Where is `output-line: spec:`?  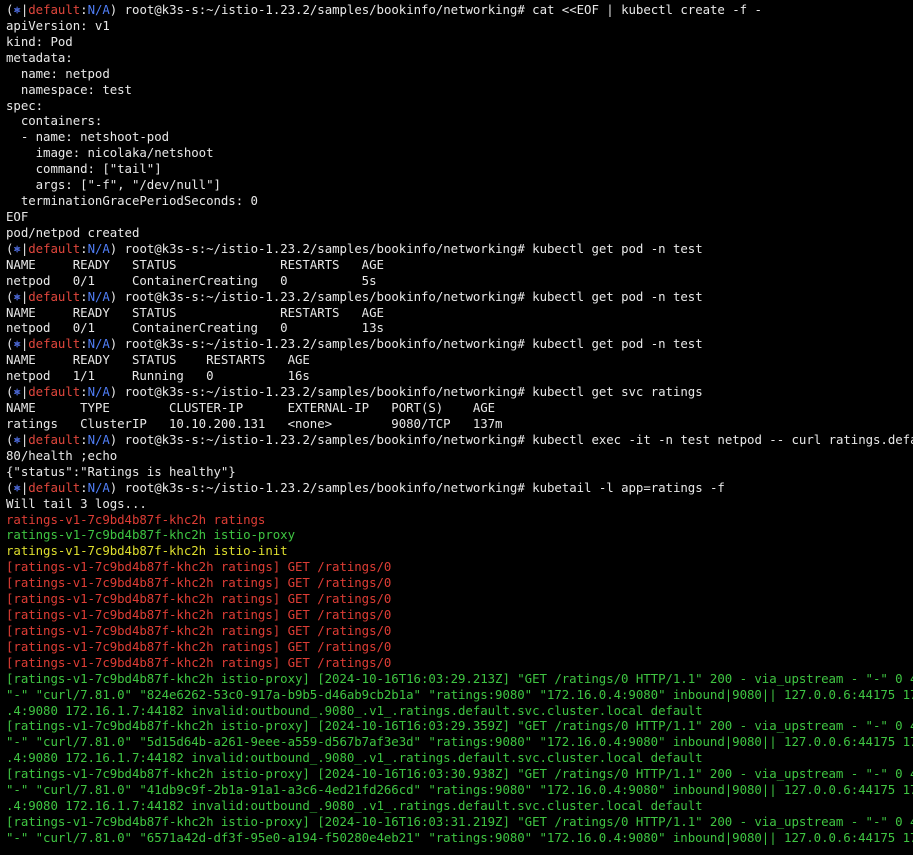
output-line: spec: is located at coordinates (459, 106).